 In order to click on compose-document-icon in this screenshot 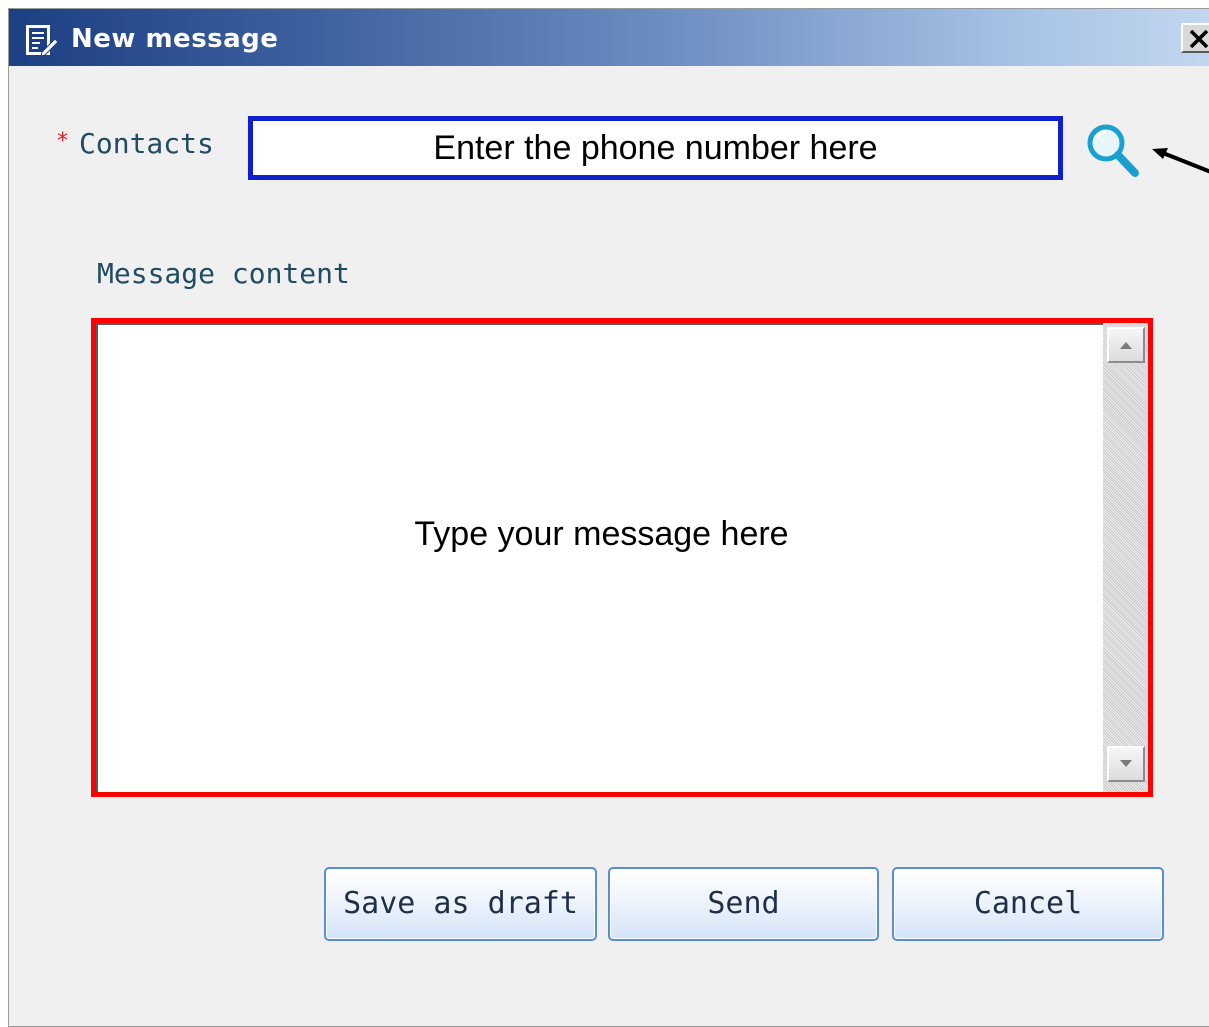, I will do `click(42, 41)`.